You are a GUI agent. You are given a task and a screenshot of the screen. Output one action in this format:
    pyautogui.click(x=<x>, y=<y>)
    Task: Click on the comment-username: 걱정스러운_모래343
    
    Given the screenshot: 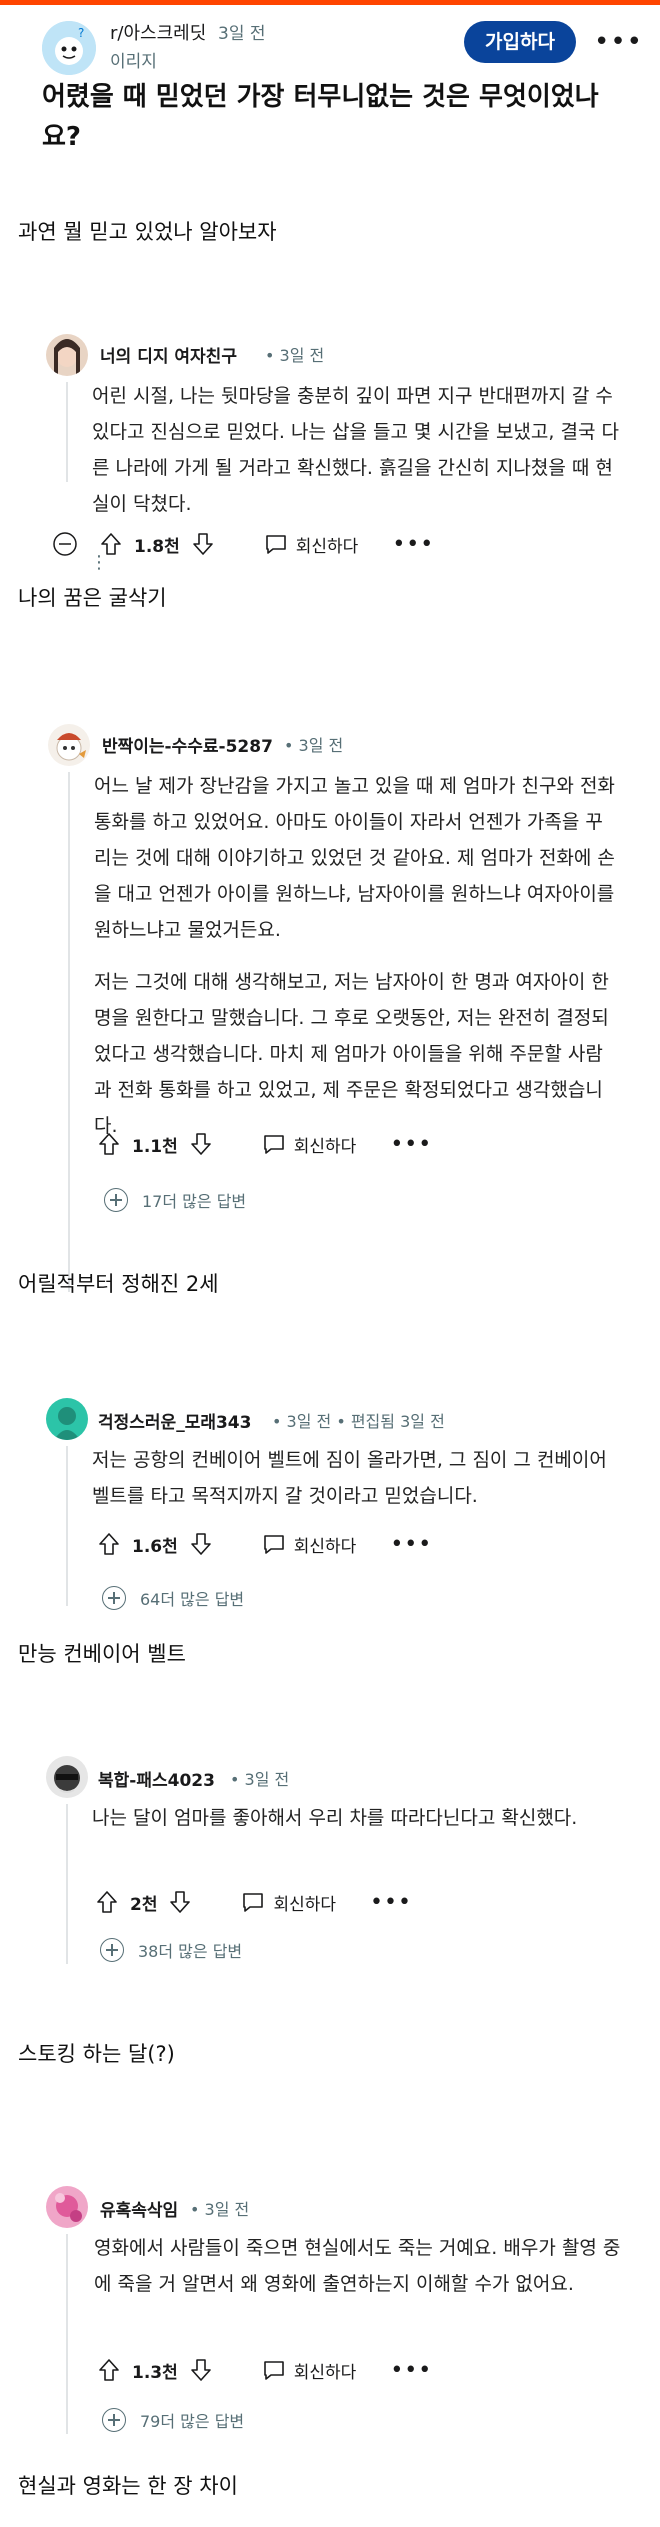 What is the action you would take?
    pyautogui.click(x=174, y=1420)
    